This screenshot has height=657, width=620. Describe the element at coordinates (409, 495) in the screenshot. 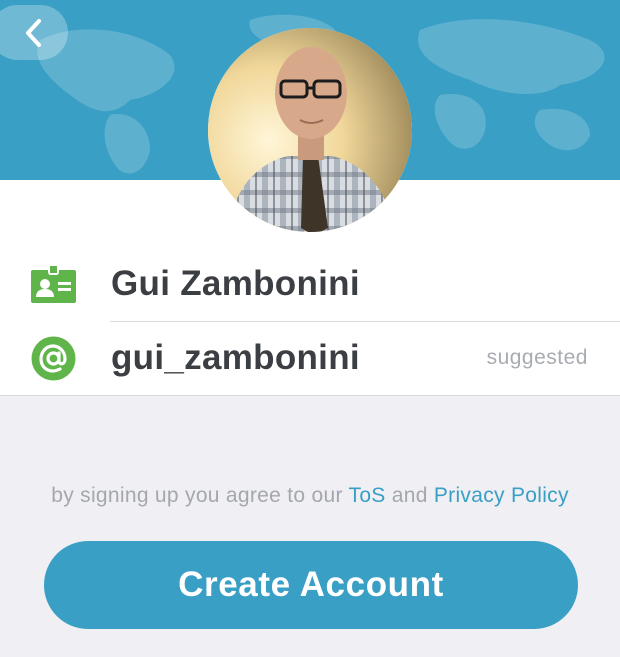

I see `terms-joiner: and` at that location.